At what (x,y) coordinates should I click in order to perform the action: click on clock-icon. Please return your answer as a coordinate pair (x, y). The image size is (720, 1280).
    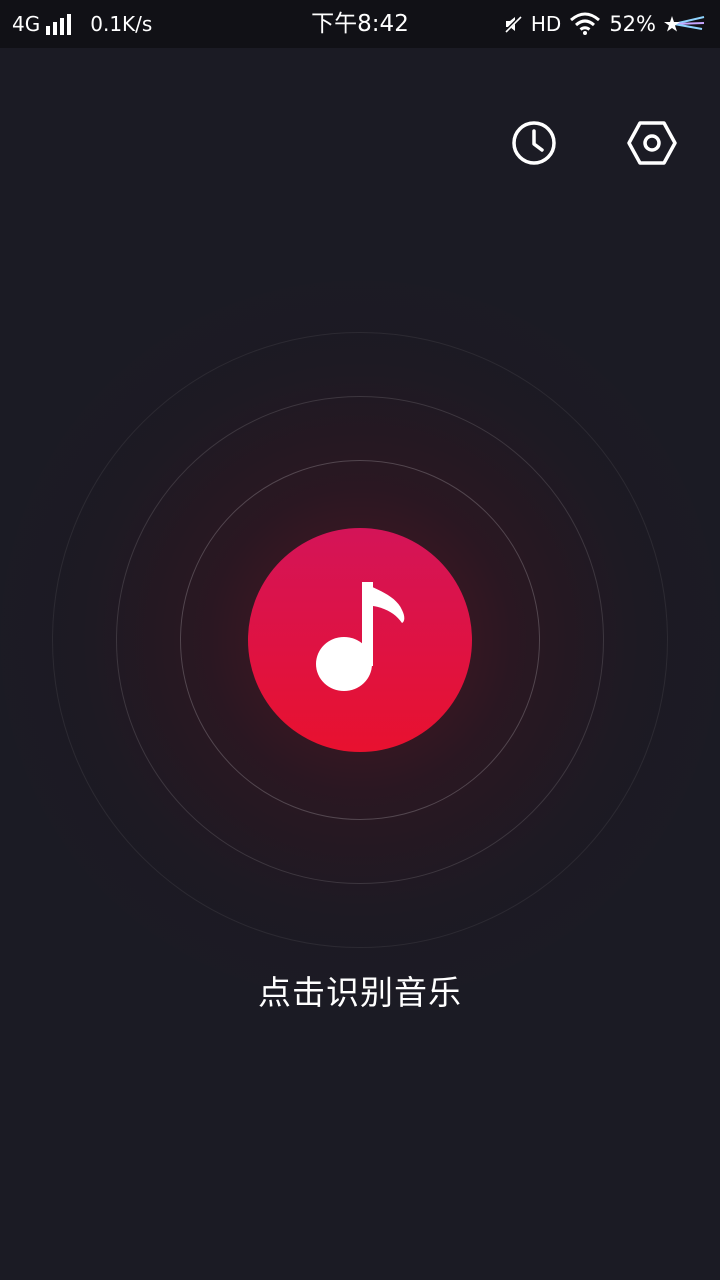
    Looking at the image, I should click on (534, 143).